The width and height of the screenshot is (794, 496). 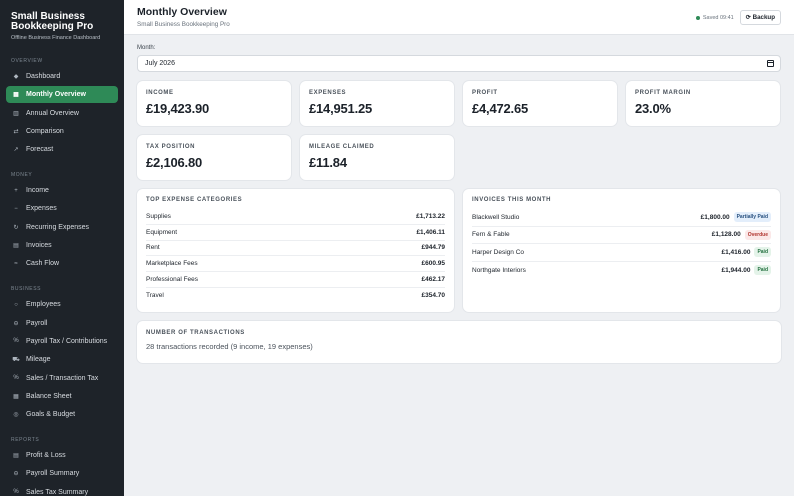 I want to click on sidebar-item-sales-tax-summary: % Sales Tax Summary, so click(x=62, y=490).